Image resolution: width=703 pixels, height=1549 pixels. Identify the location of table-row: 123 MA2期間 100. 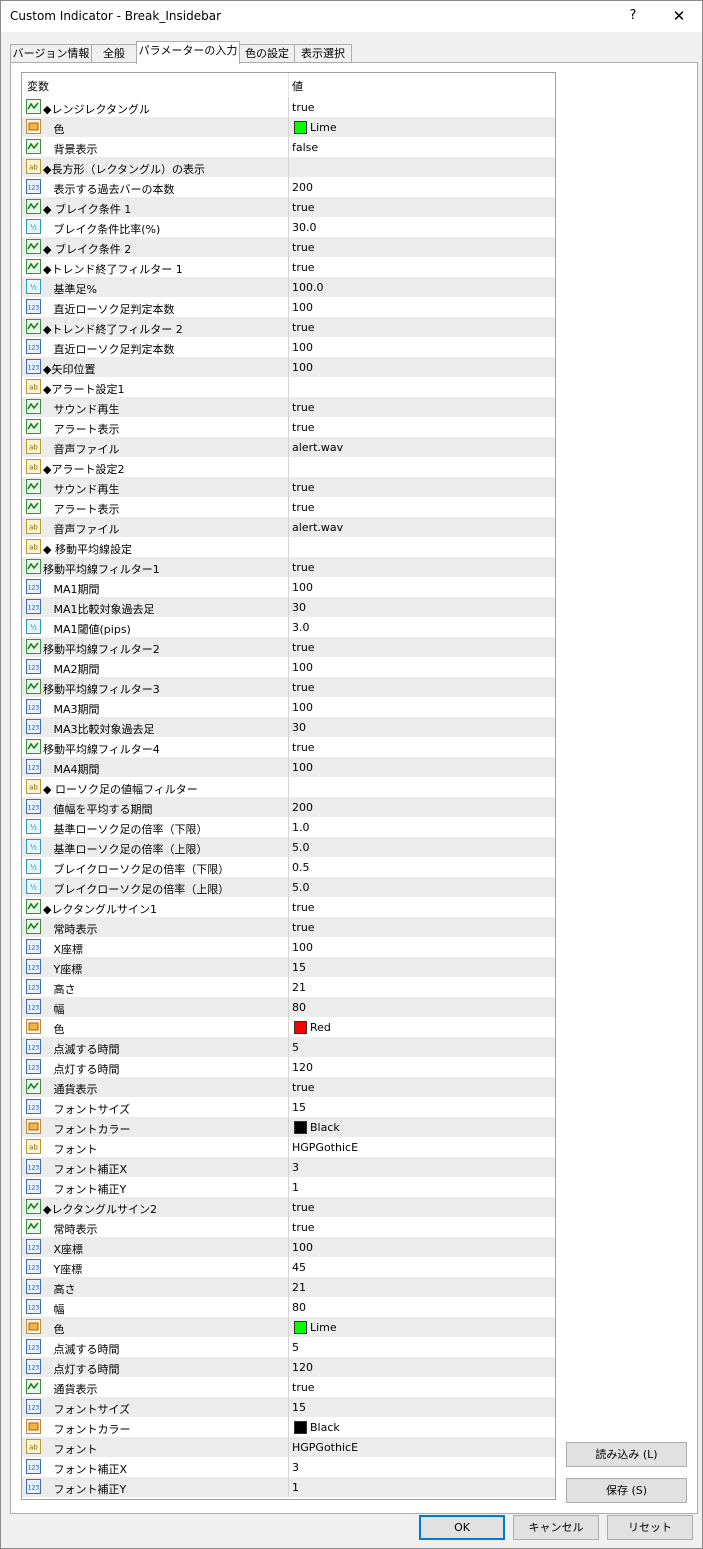
(288, 667).